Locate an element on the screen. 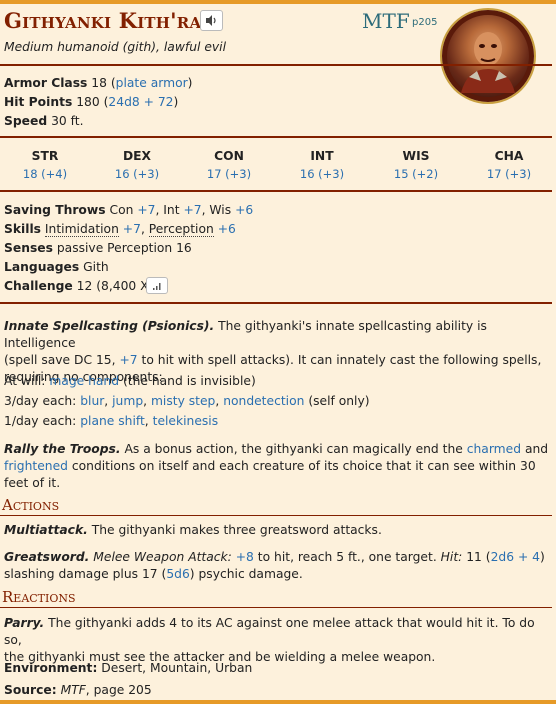 The height and width of the screenshot is (704, 556). reactions-header: Reactions is located at coordinates (39, 597).